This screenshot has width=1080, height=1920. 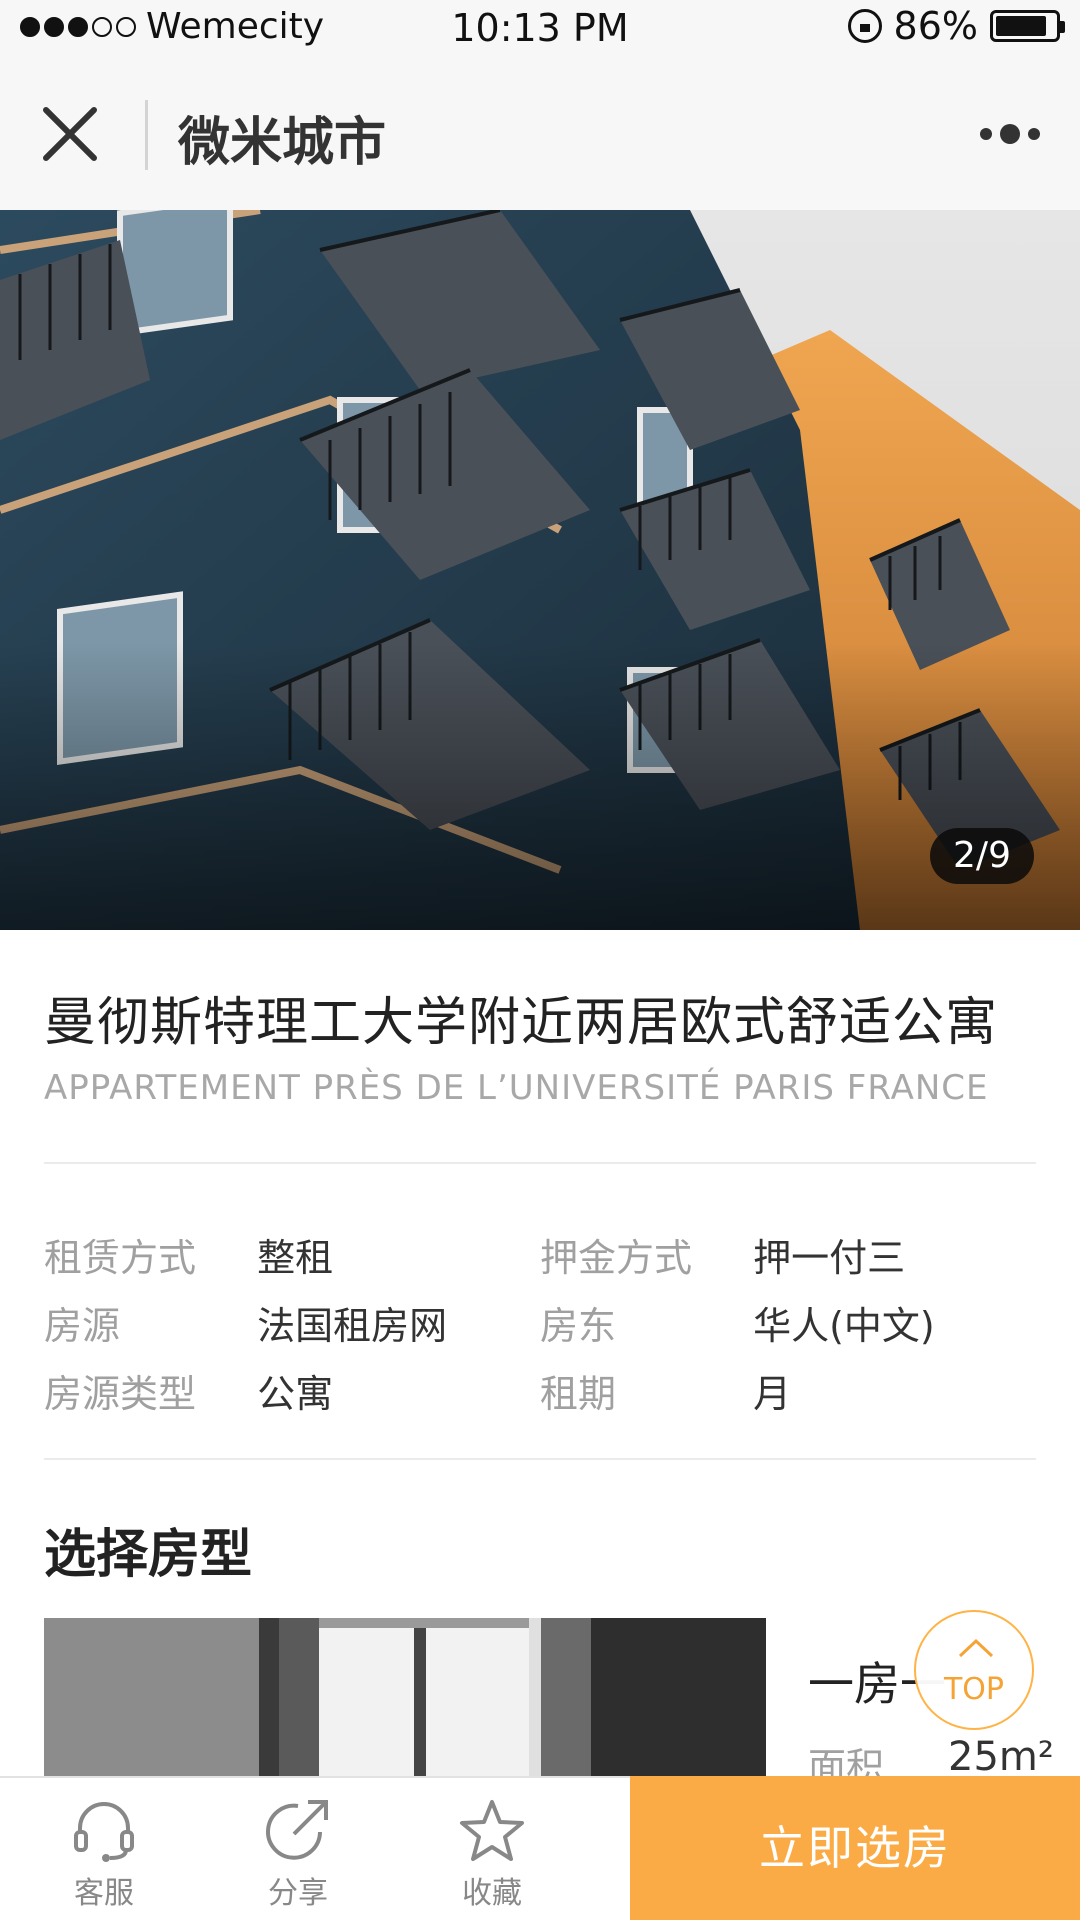 What do you see at coordinates (295, 1257) in the screenshot?
I see `detail-value: 整租` at bounding box center [295, 1257].